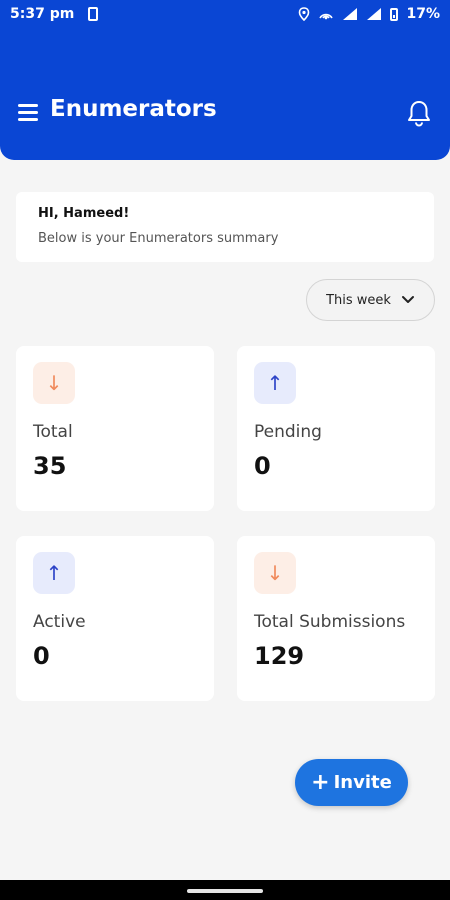 The width and height of the screenshot is (450, 900). Describe the element at coordinates (115, 428) in the screenshot. I see `stat-card-total: ↓ Total 35` at that location.